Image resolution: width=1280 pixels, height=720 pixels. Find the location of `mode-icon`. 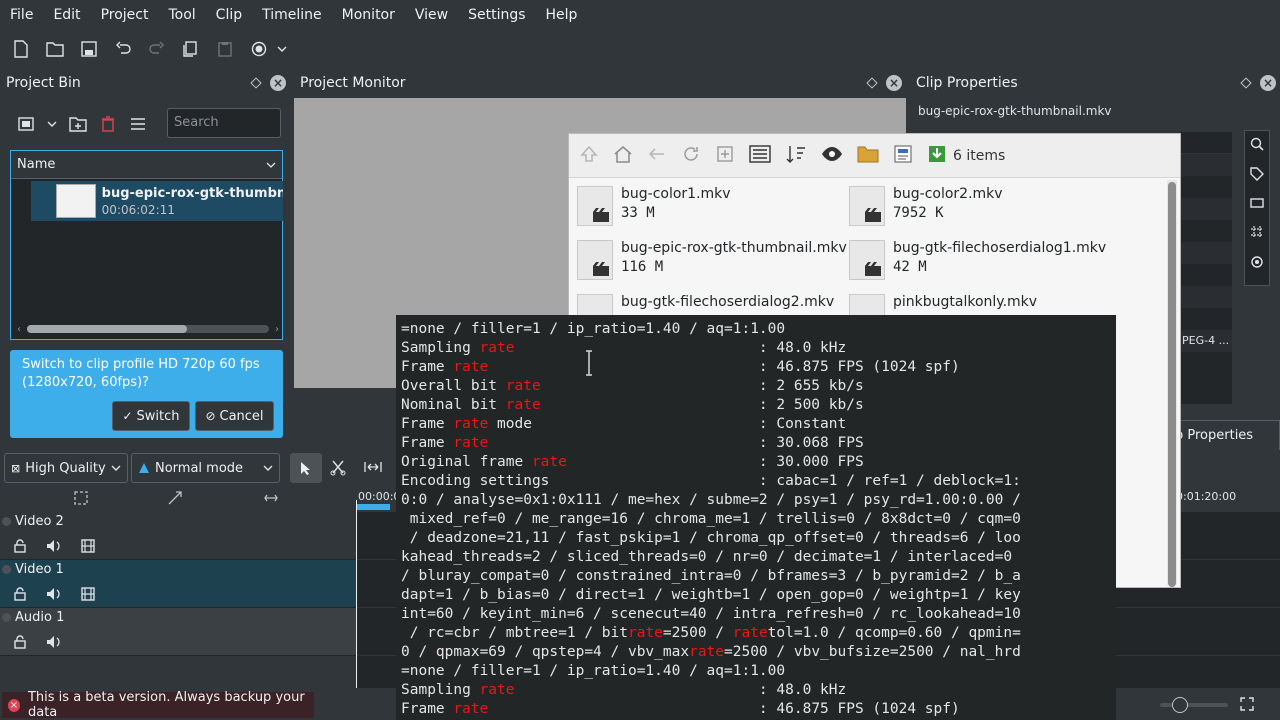

mode-icon is located at coordinates (144, 468).